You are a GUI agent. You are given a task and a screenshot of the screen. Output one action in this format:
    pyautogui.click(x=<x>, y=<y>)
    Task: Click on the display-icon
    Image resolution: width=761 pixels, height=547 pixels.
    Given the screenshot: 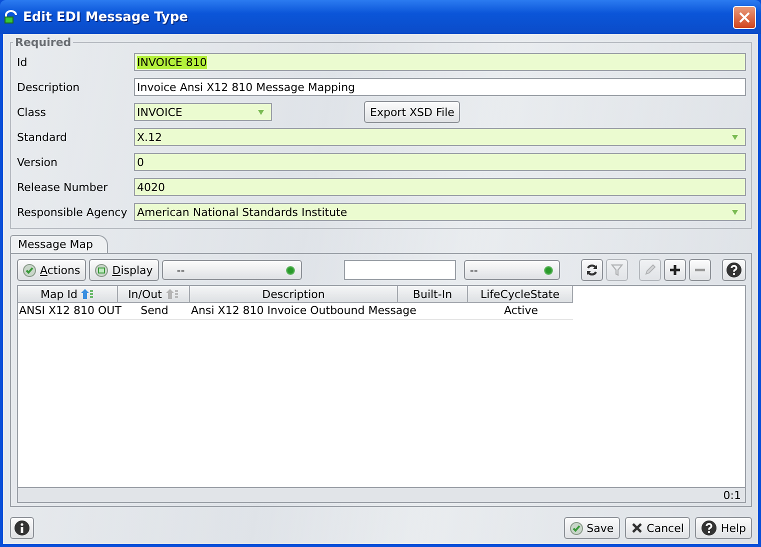 What is the action you would take?
    pyautogui.click(x=101, y=270)
    